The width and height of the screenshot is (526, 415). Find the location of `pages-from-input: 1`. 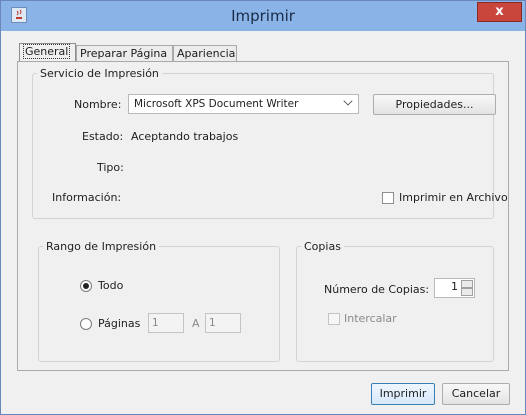

pages-from-input: 1 is located at coordinates (166, 323).